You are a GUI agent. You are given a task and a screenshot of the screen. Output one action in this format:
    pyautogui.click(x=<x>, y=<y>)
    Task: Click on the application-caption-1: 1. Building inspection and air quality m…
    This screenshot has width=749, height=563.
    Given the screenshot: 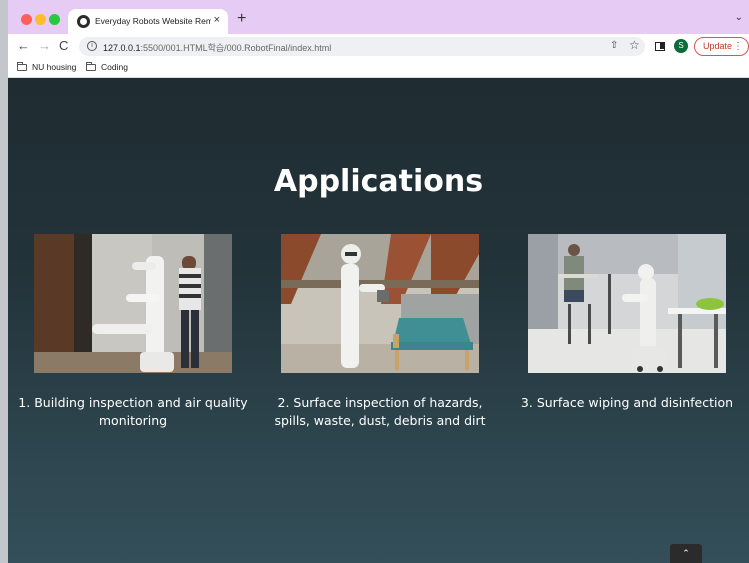 What is the action you would take?
    pyautogui.click(x=133, y=411)
    